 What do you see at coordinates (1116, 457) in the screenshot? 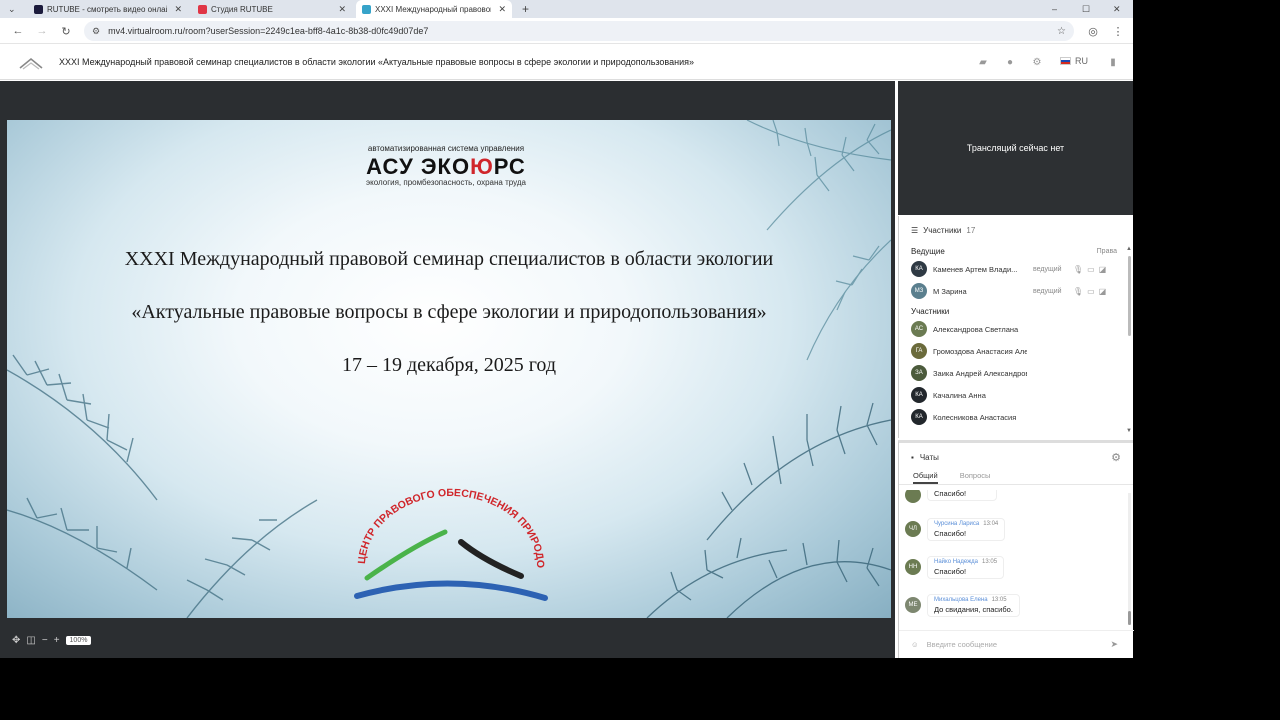
I see `chat-settings-icon: ⚙` at bounding box center [1116, 457].